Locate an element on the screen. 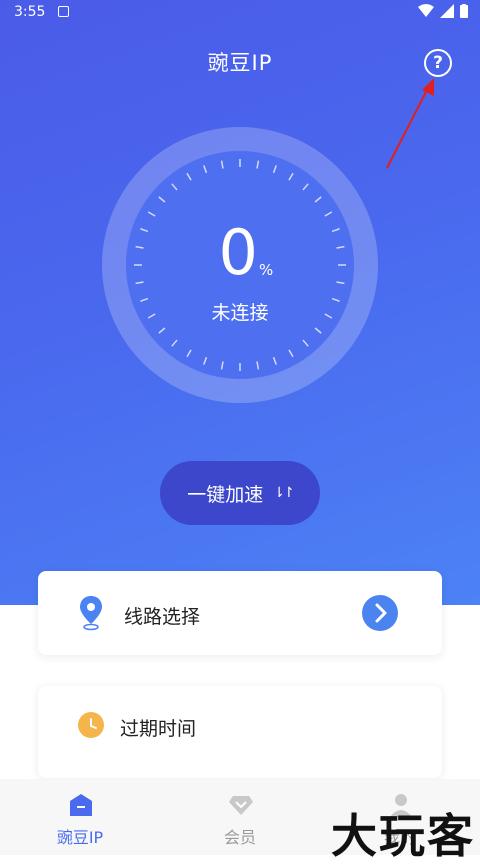 The width and height of the screenshot is (480, 866). swap-arrows-icon: ⇂↾ is located at coordinates (284, 493).